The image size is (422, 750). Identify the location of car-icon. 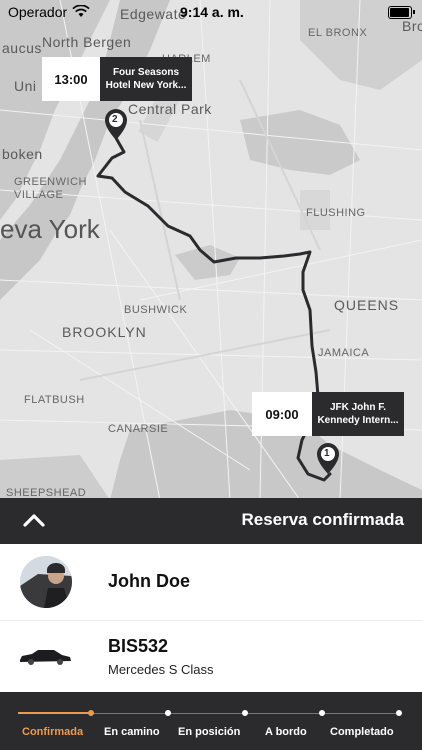
(45, 657).